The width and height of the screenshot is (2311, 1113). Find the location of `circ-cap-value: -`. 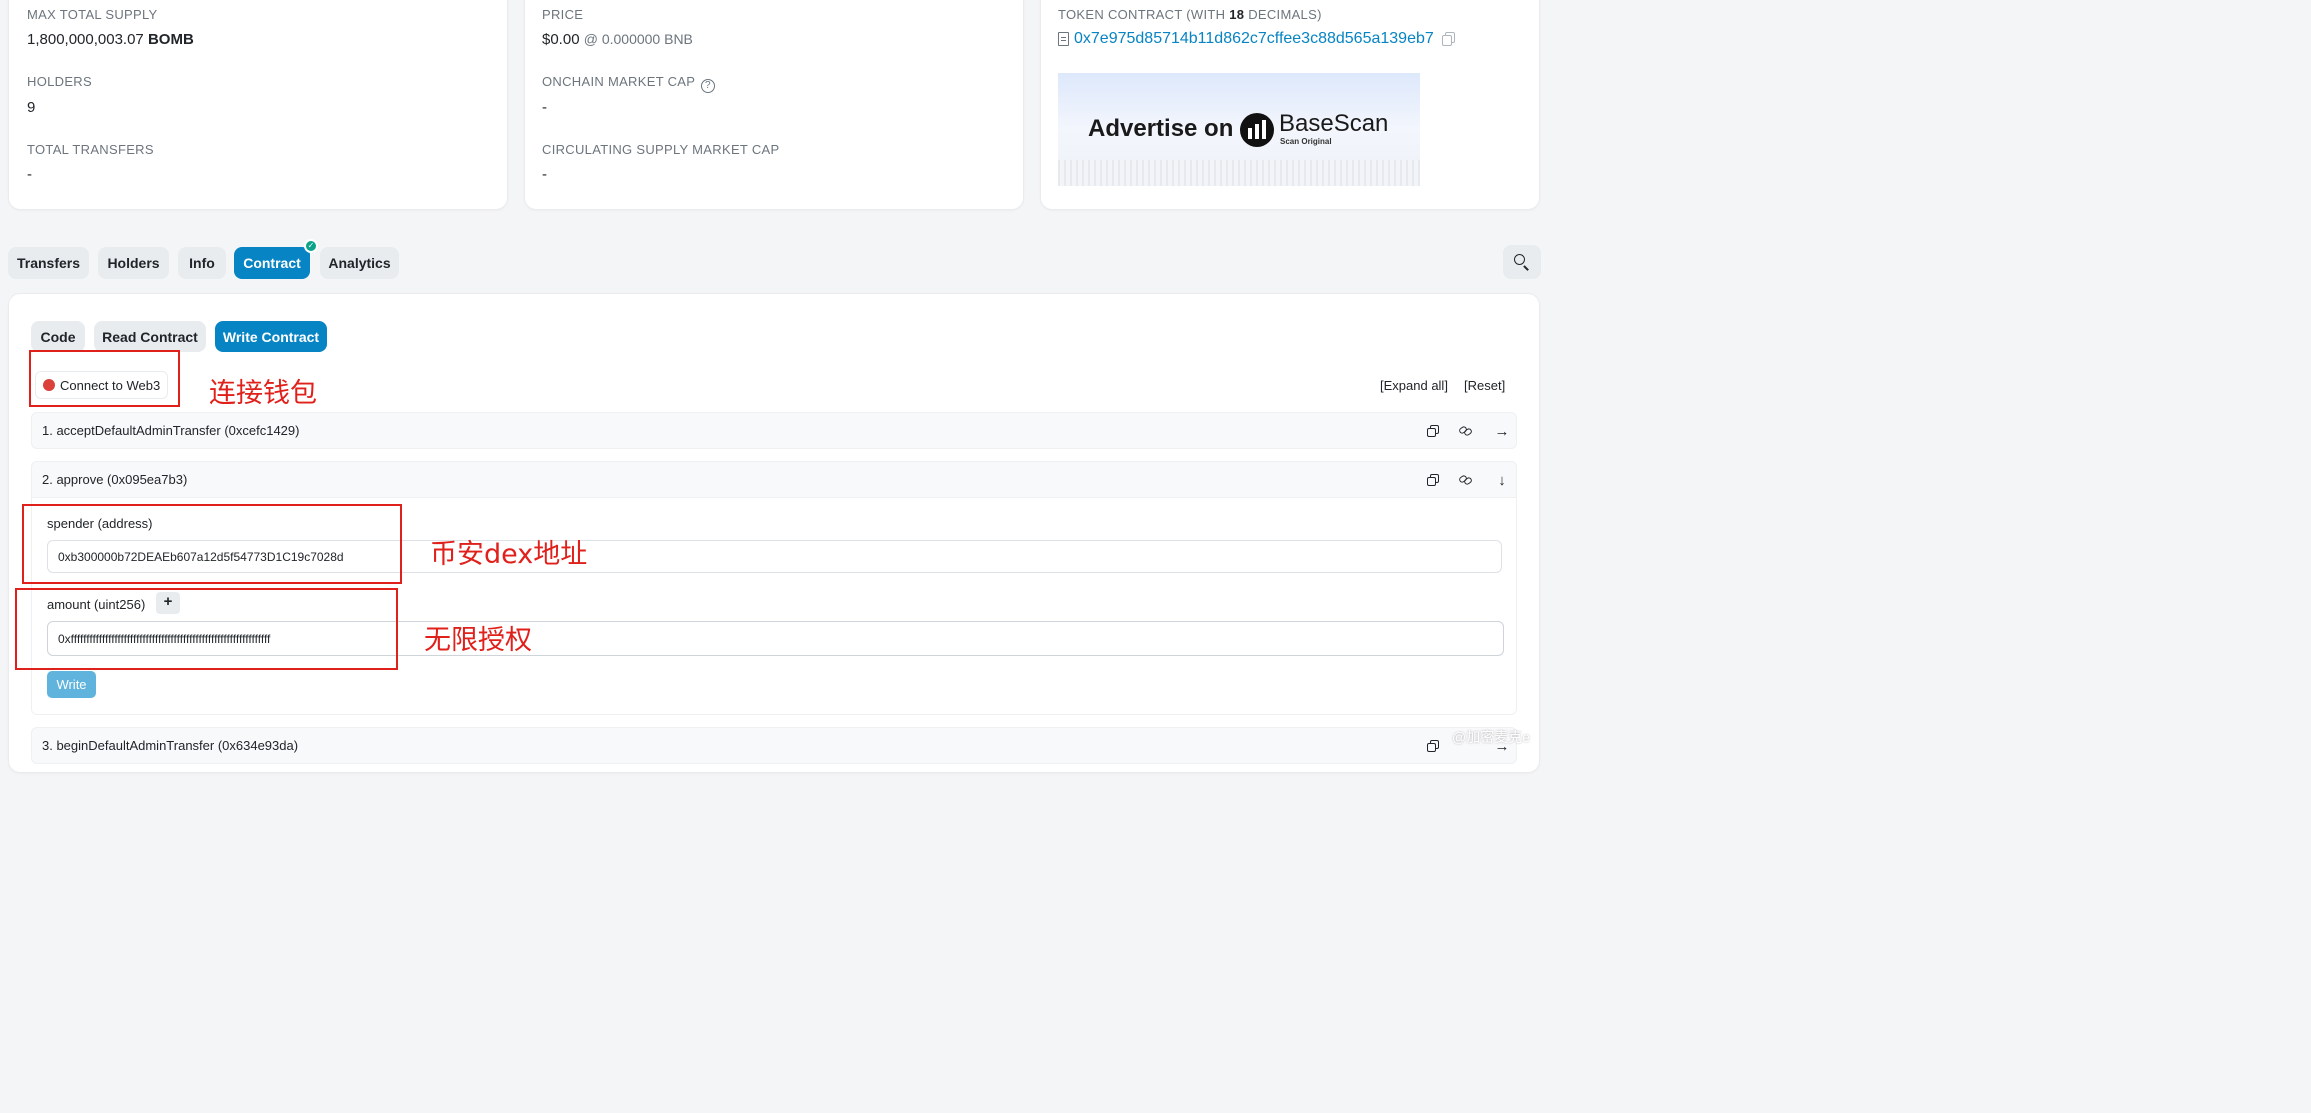

circ-cap-value: - is located at coordinates (544, 174).